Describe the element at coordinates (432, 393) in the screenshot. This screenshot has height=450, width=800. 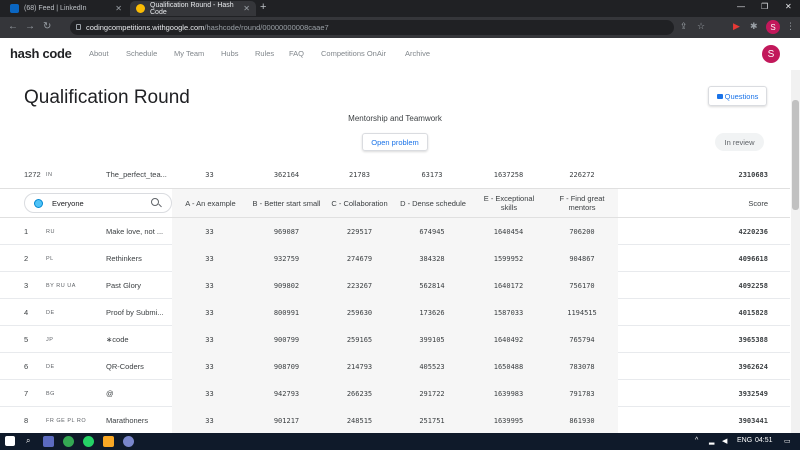
I see `score-d: 291722` at that location.